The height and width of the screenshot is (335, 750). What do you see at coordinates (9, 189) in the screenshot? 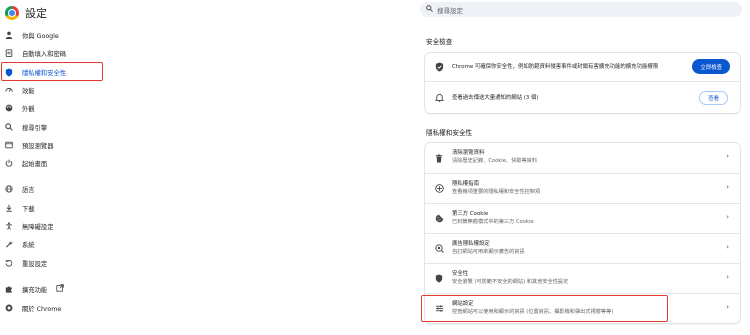
I see `globe-icon` at bounding box center [9, 189].